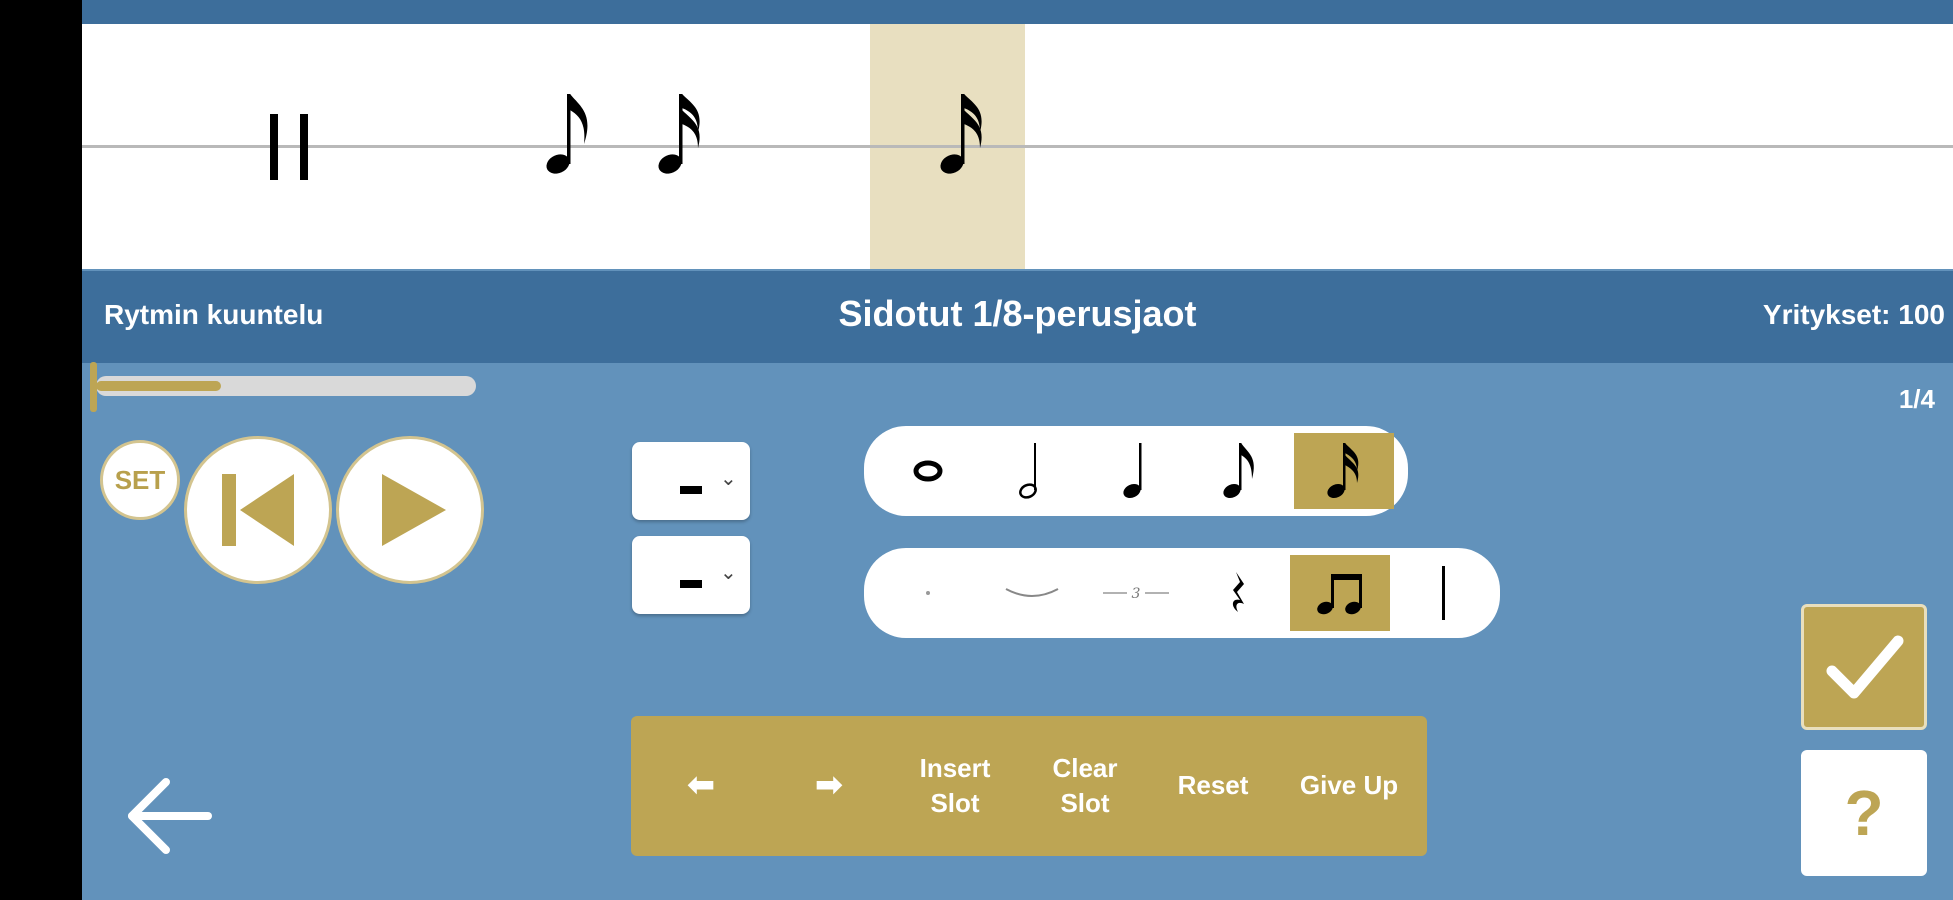  Describe the element at coordinates (414, 510) in the screenshot. I see `play-icon` at that location.